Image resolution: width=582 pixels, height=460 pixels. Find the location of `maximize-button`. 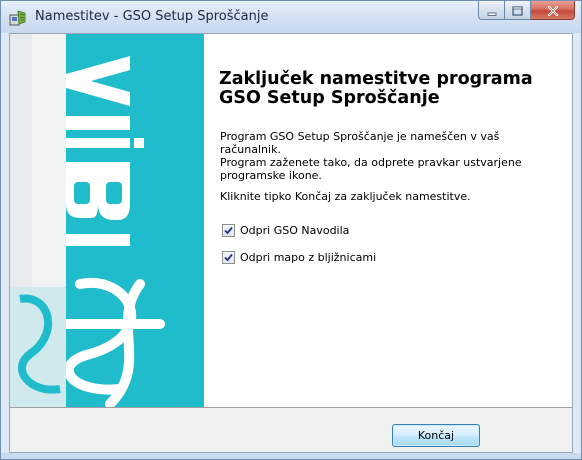

maximize-button is located at coordinates (518, 10).